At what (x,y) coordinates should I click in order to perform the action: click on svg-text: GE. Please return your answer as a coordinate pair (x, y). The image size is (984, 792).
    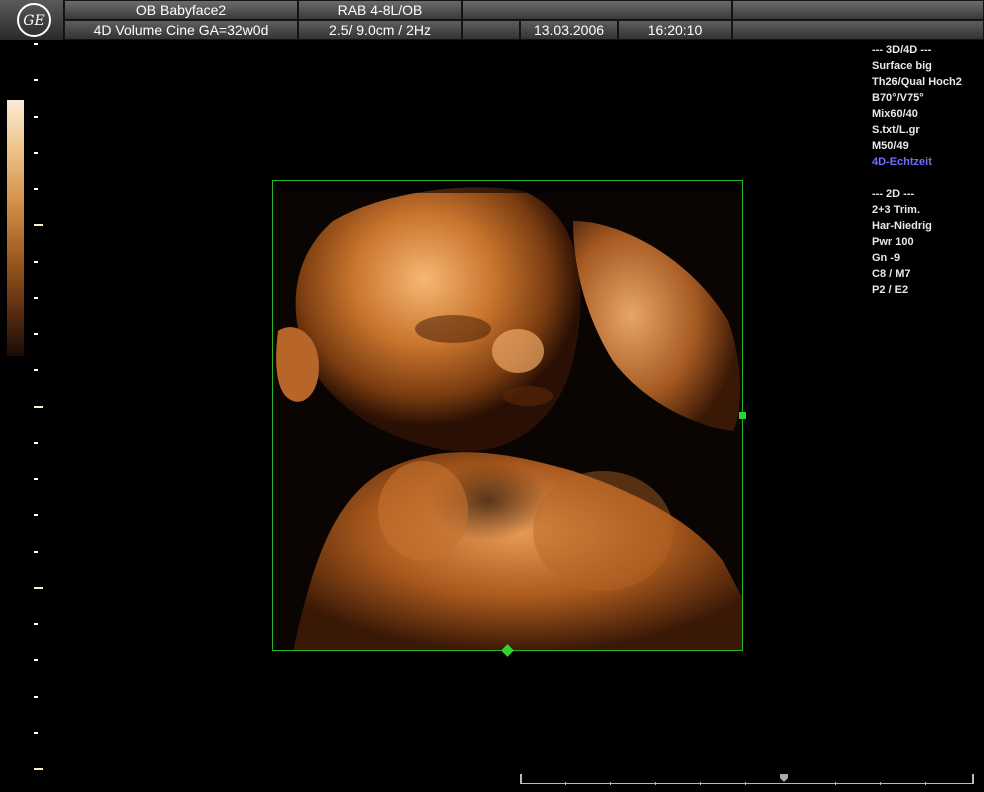
    Looking at the image, I should click on (33, 21).